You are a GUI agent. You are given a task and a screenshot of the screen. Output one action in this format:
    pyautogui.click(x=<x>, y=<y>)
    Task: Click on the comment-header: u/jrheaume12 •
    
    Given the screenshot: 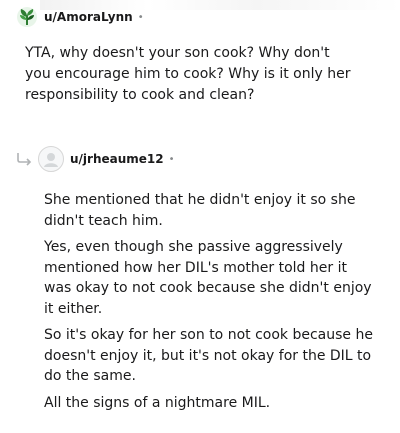 What is the action you would take?
    pyautogui.click(x=204, y=159)
    